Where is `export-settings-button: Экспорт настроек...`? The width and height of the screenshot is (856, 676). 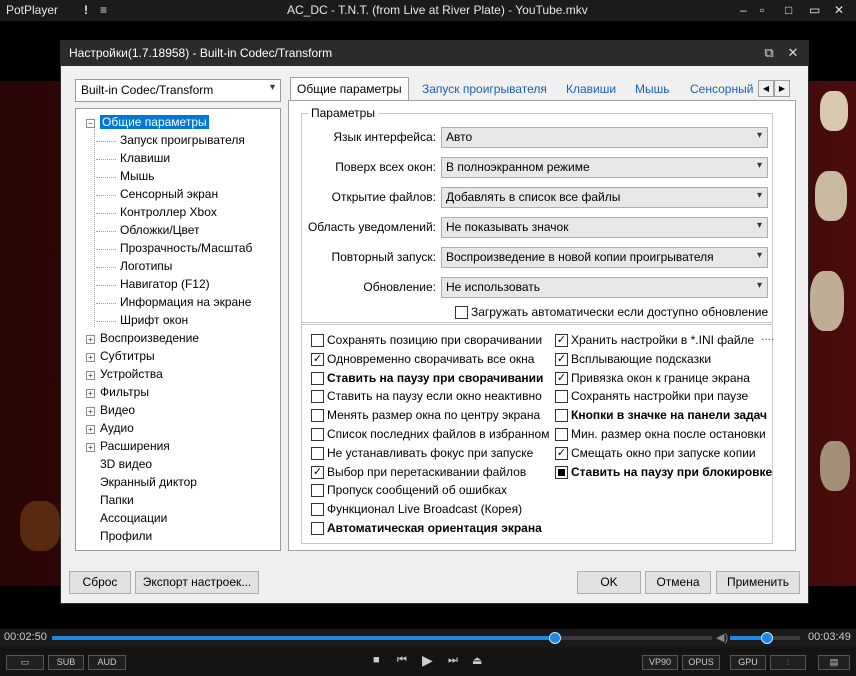
export-settings-button: Экспорт настроек... is located at coordinates (197, 582).